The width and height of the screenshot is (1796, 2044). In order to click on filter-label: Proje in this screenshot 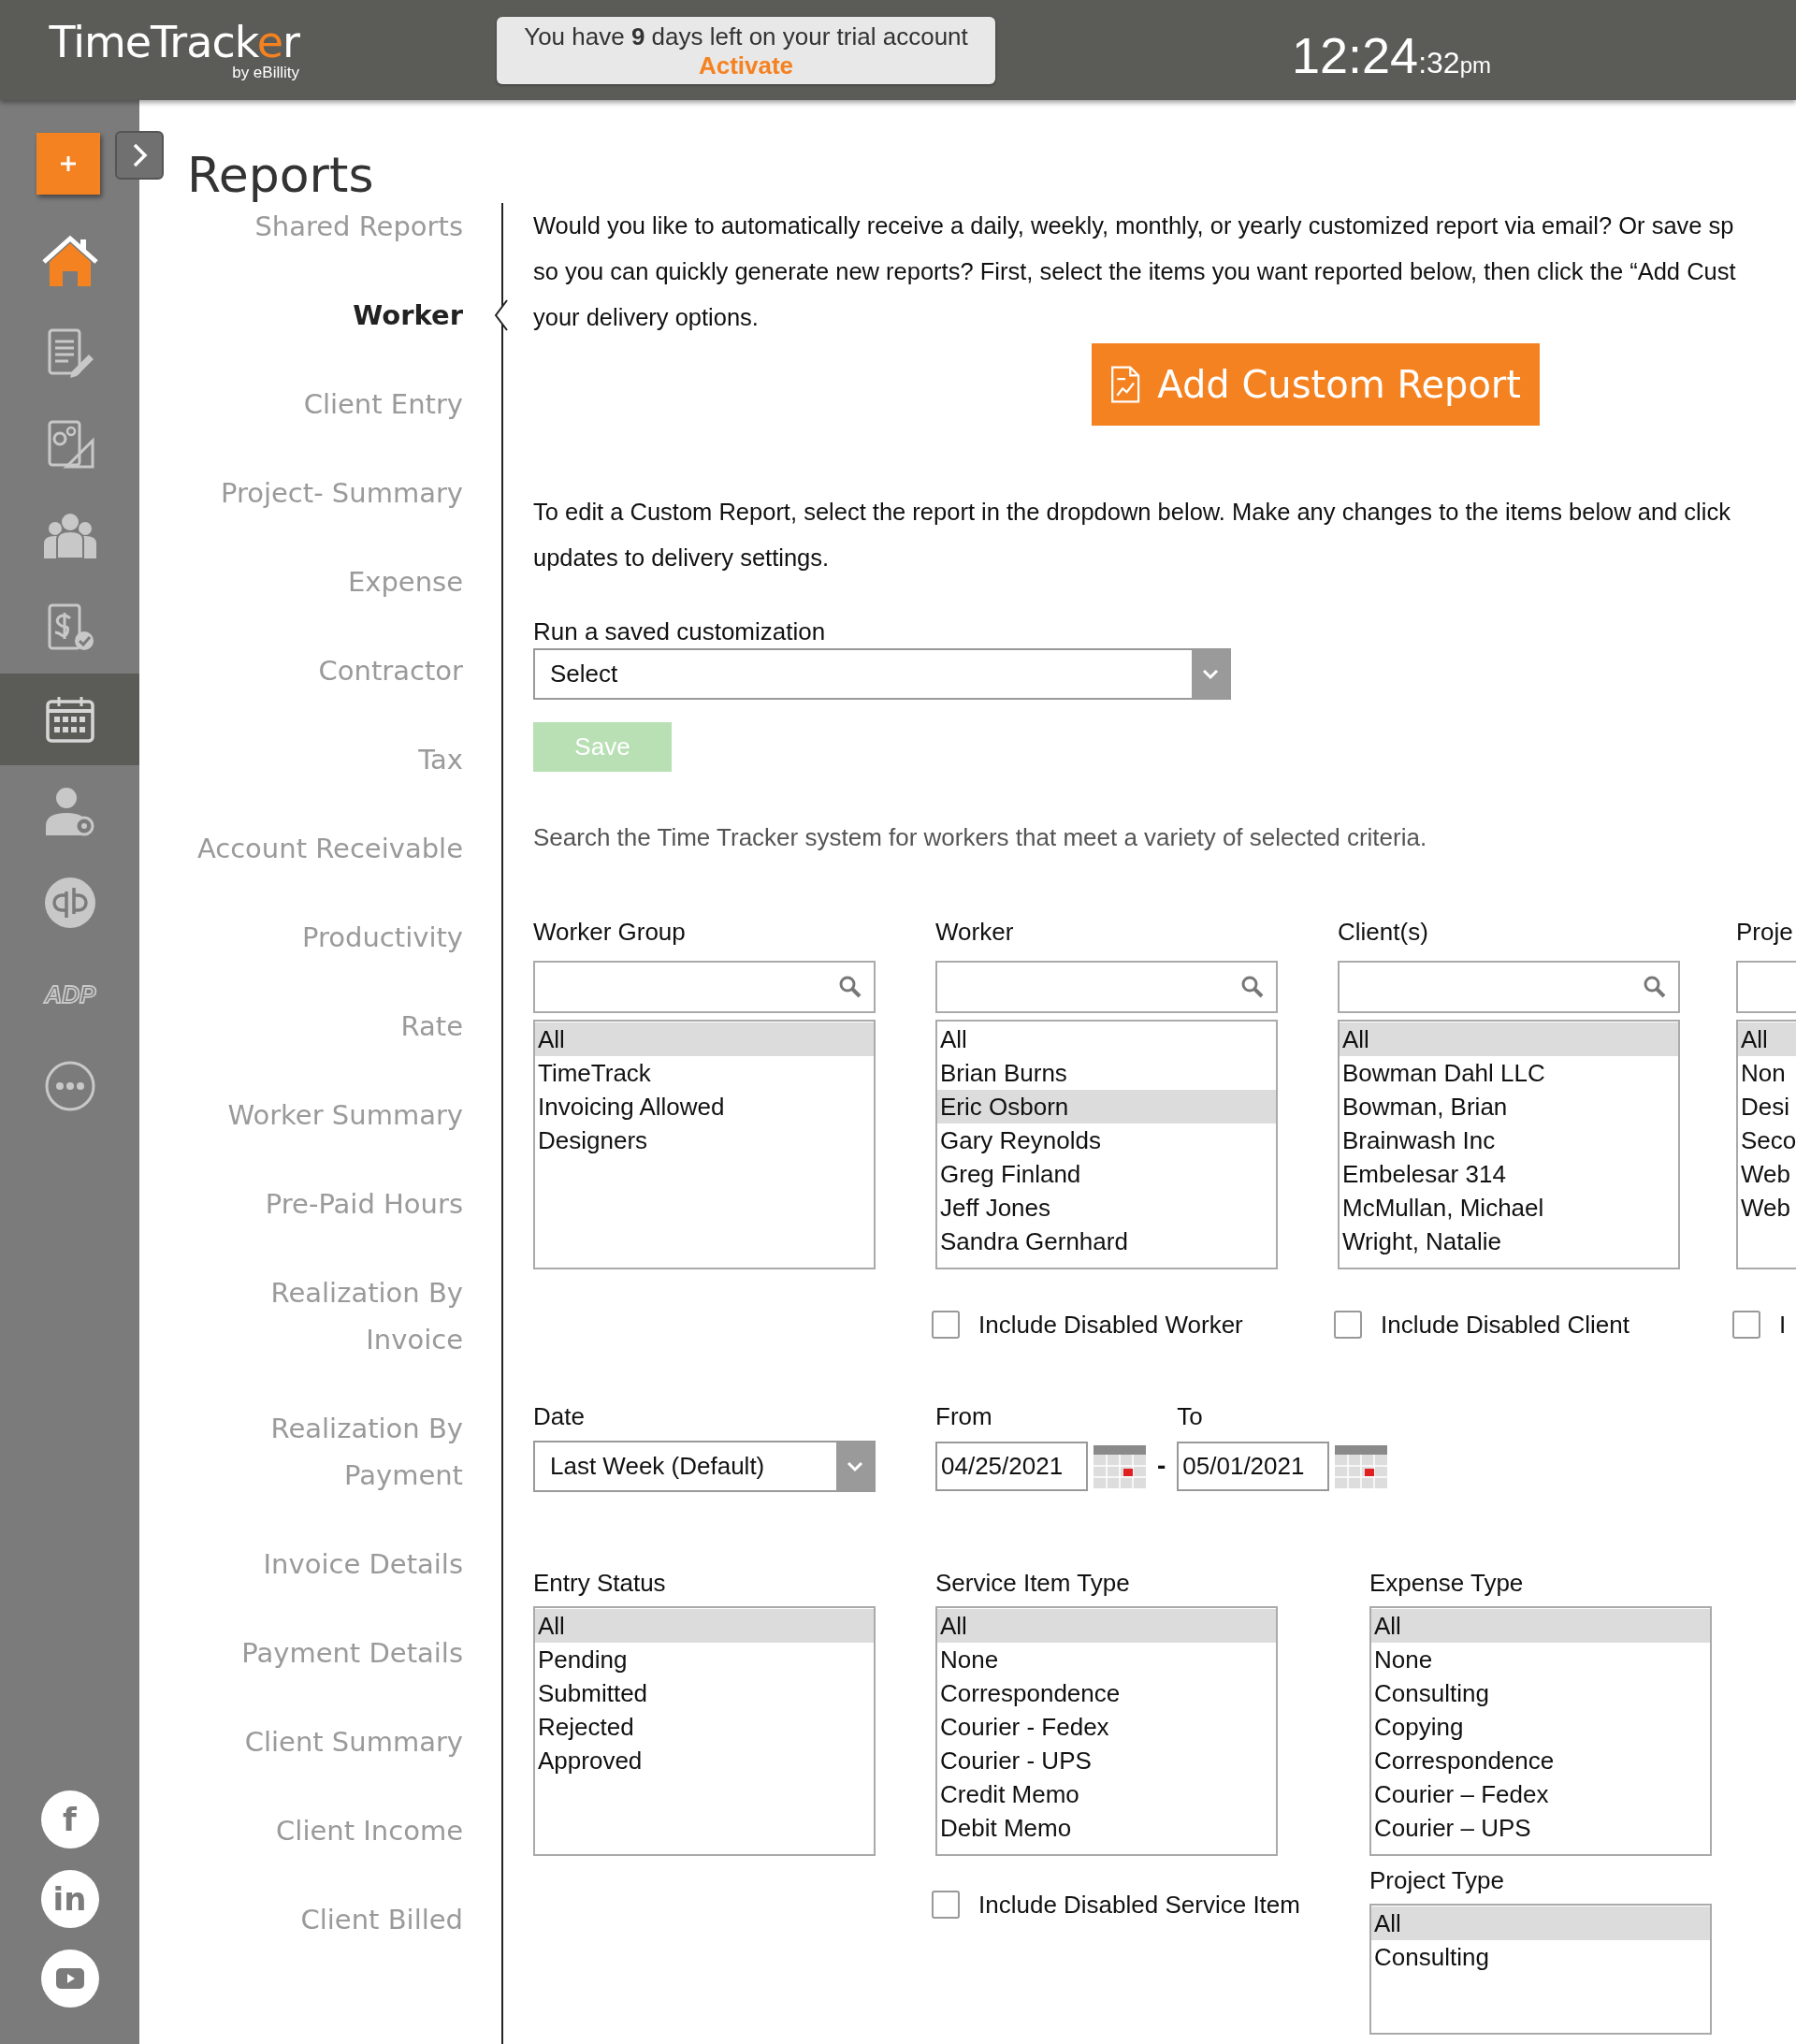, I will do `click(1765, 932)`.